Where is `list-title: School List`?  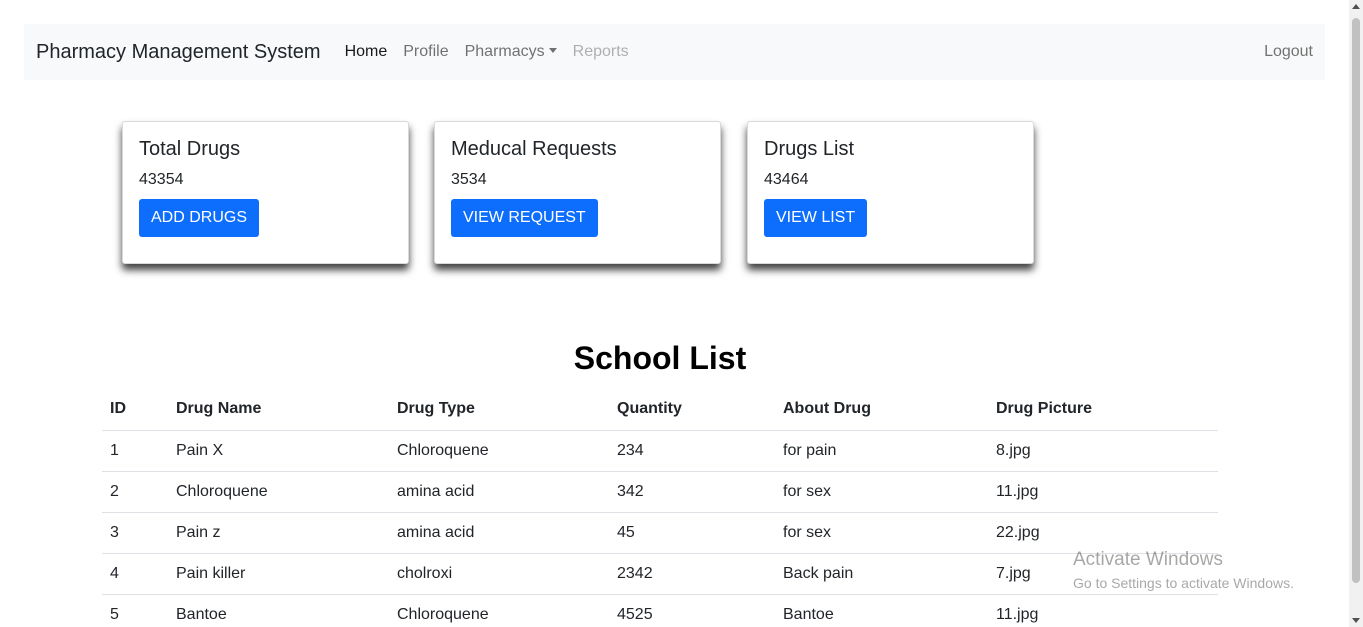
list-title: School List is located at coordinates (660, 358).